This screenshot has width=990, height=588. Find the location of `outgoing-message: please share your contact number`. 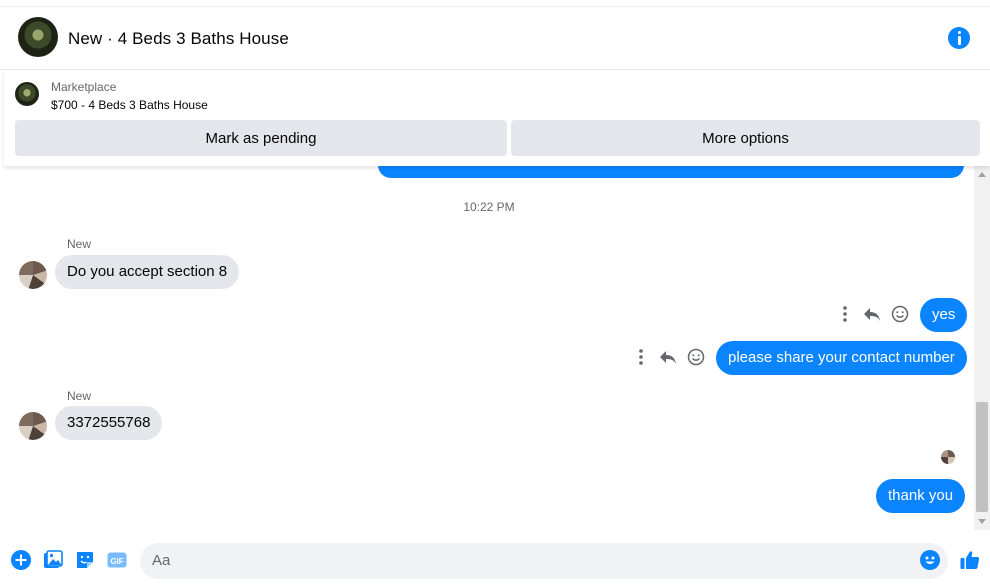

outgoing-message: please share your contact number is located at coordinates (841, 358).